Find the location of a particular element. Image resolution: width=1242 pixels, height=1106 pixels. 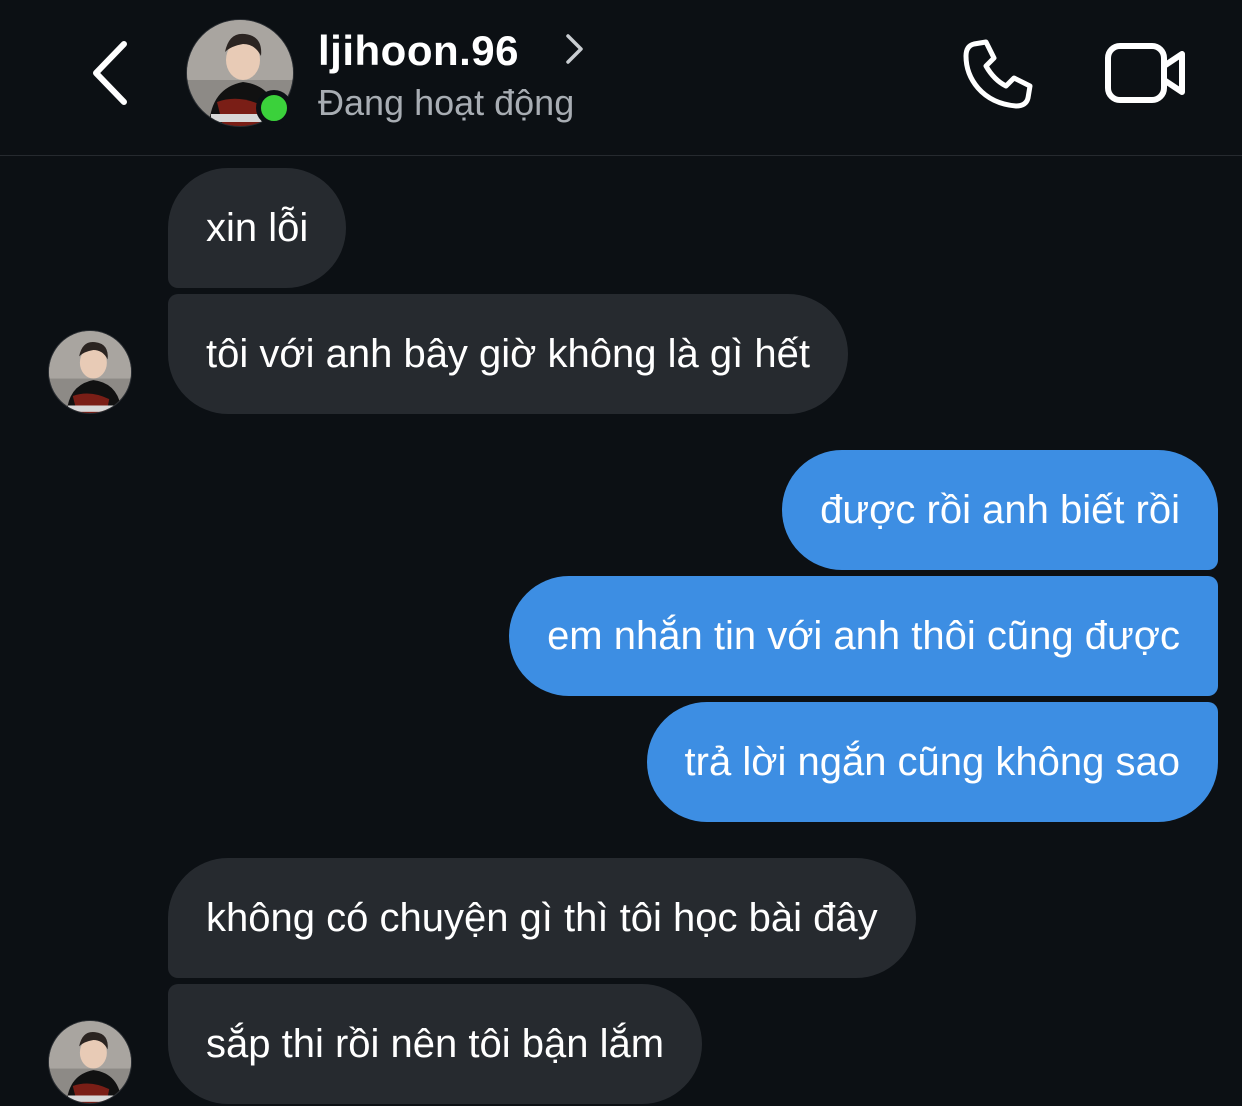

incoming-message: sắp thi rồi nên tôi bận lắm is located at coordinates (435, 1044).